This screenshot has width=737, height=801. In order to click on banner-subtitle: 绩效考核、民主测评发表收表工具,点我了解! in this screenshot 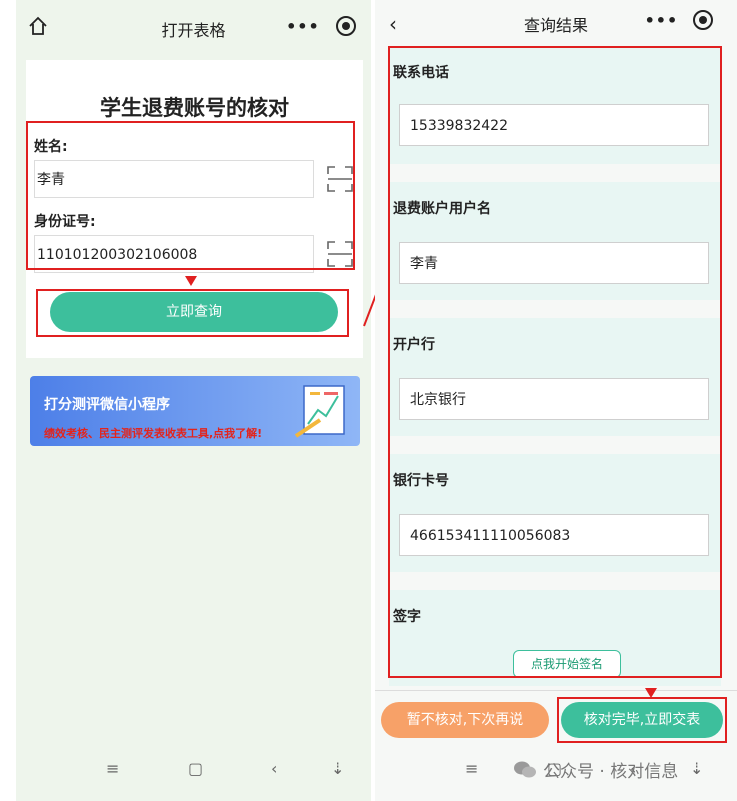, I will do `click(153, 433)`.